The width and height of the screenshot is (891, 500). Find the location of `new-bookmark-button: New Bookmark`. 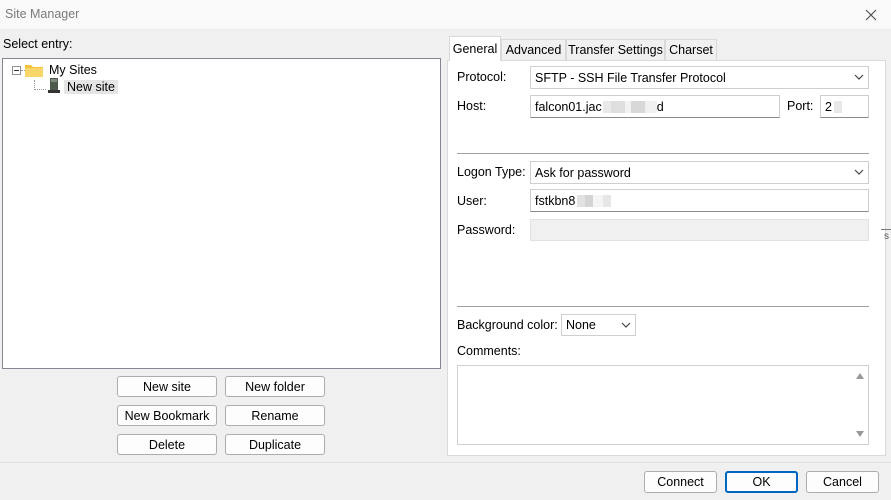

new-bookmark-button: New Bookmark is located at coordinates (167, 415).